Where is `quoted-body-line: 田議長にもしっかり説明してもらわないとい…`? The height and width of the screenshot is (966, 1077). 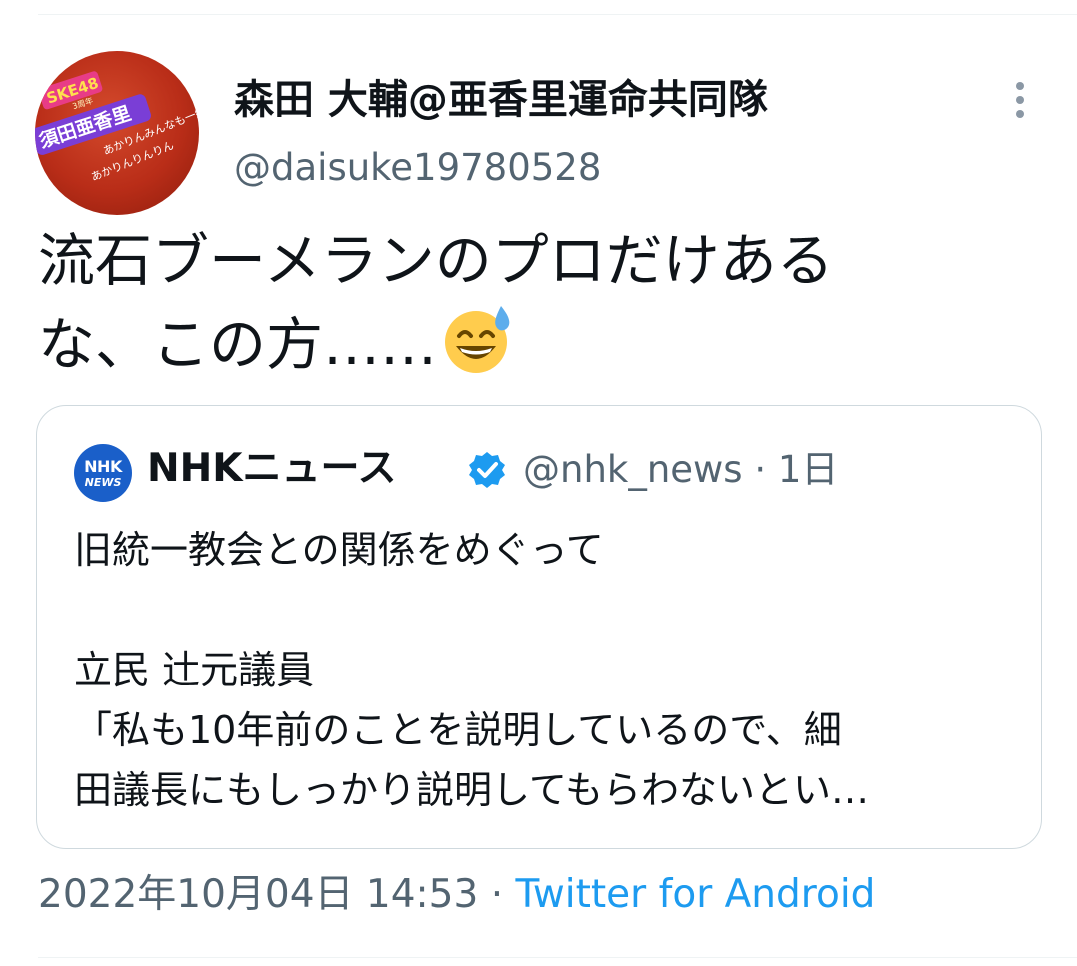 quoted-body-line: 田議長にもしっかり説明してもらわないとい… is located at coordinates (471, 790).